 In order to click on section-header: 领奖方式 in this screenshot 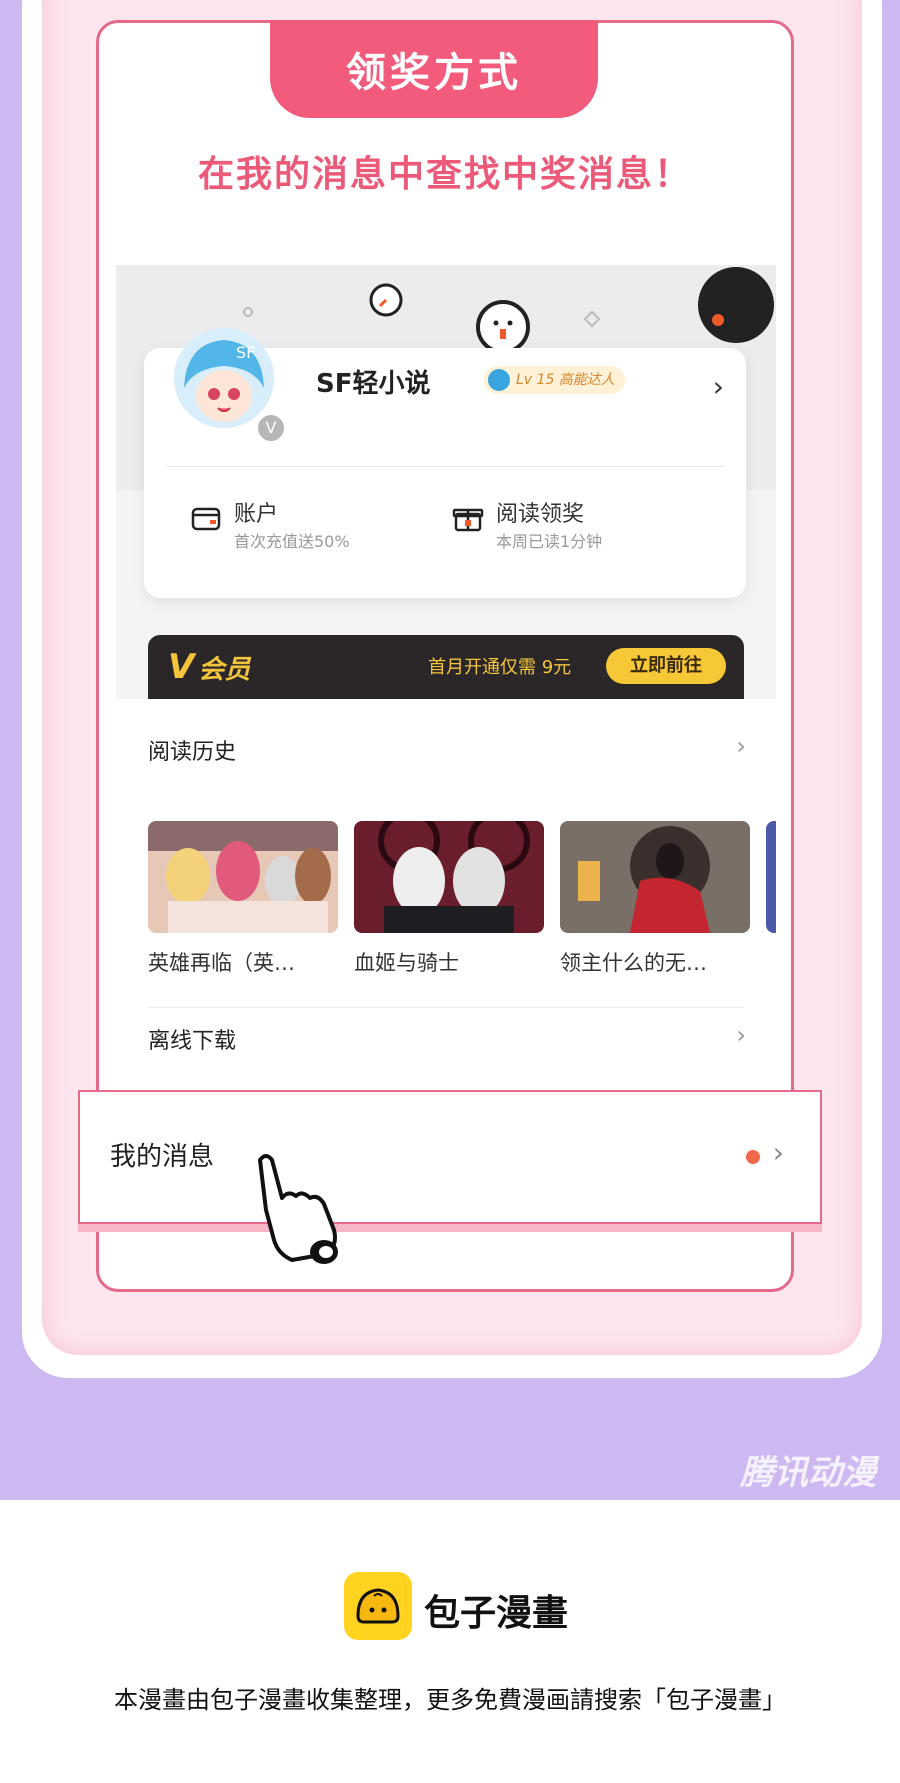, I will do `click(434, 69)`.